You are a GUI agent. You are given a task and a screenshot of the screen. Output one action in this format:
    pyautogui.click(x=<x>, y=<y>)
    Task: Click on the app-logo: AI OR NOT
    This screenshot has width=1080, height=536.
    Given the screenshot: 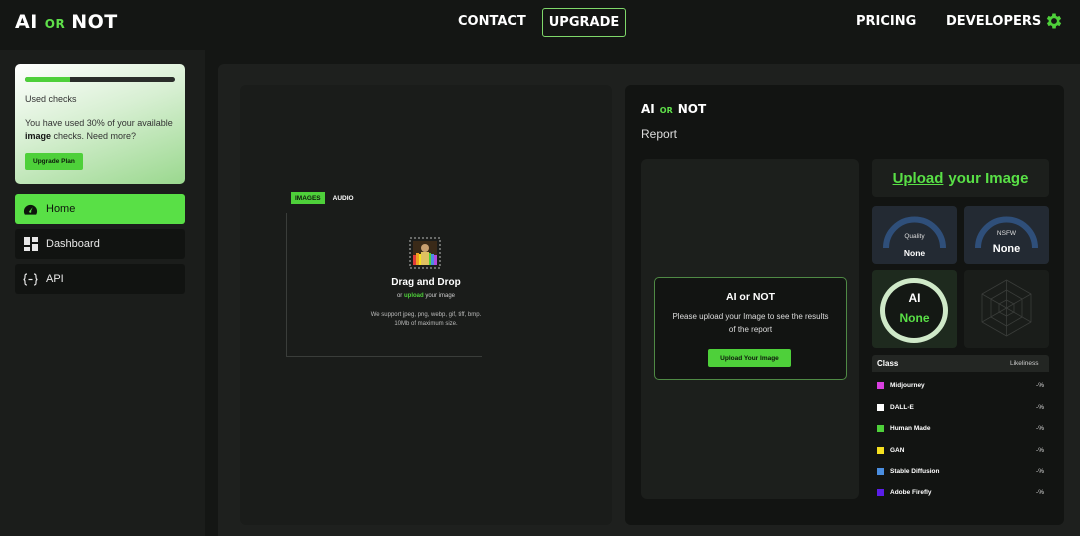 What is the action you would take?
    pyautogui.click(x=66, y=22)
    